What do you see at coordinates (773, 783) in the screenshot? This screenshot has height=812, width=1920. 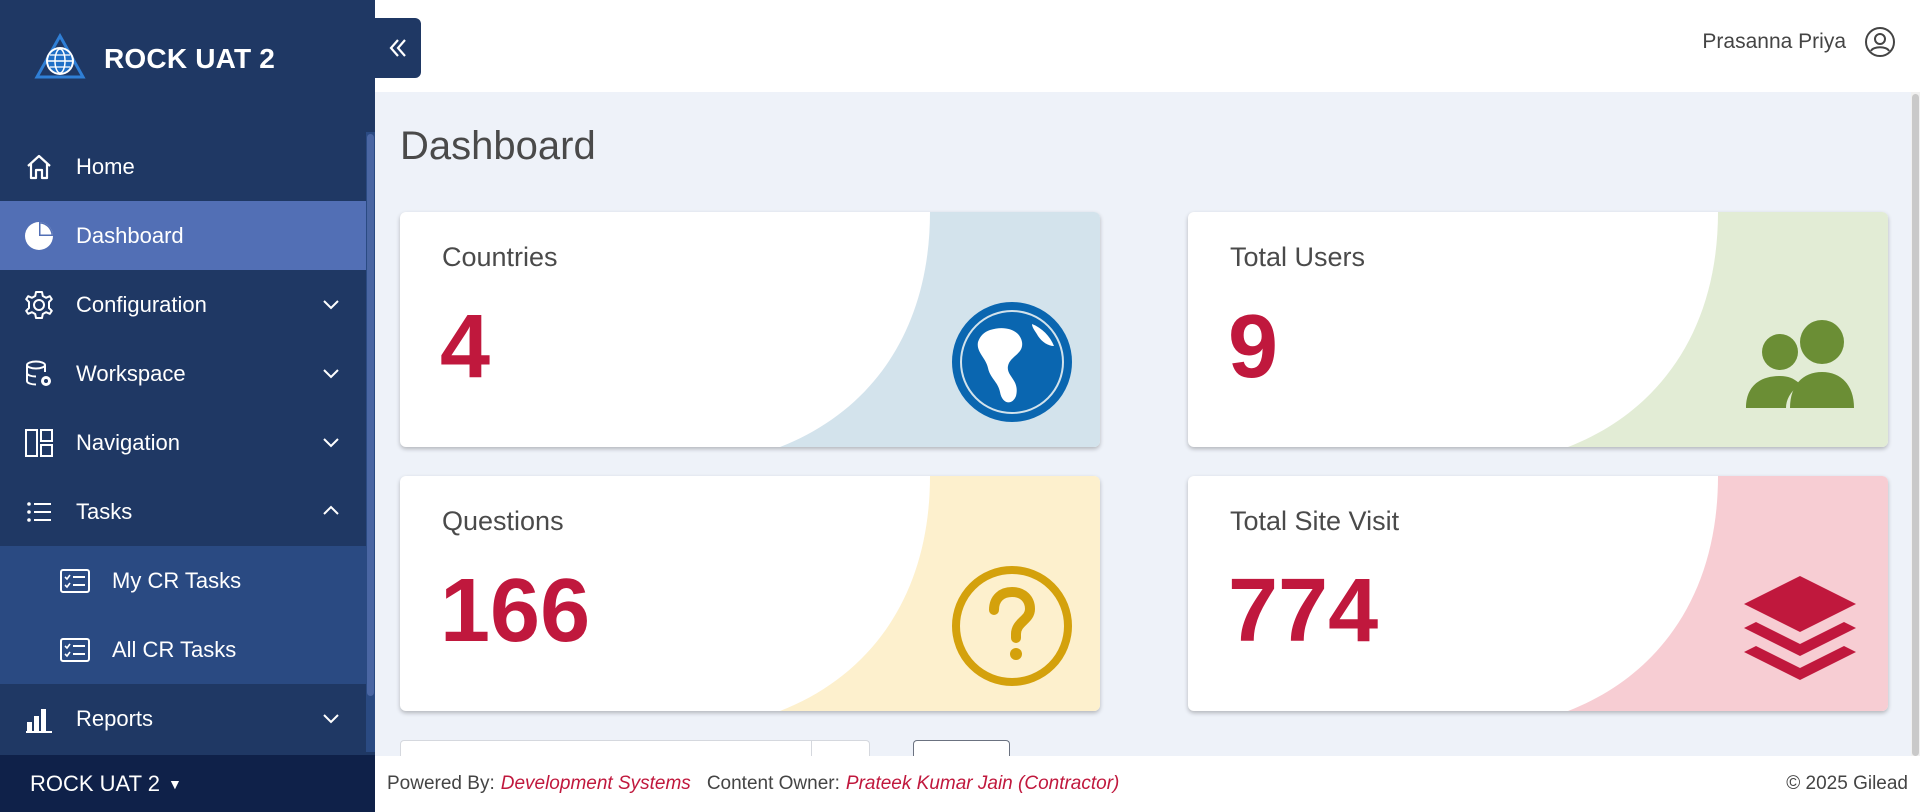 I see `content-owner-label: Content Owner:` at bounding box center [773, 783].